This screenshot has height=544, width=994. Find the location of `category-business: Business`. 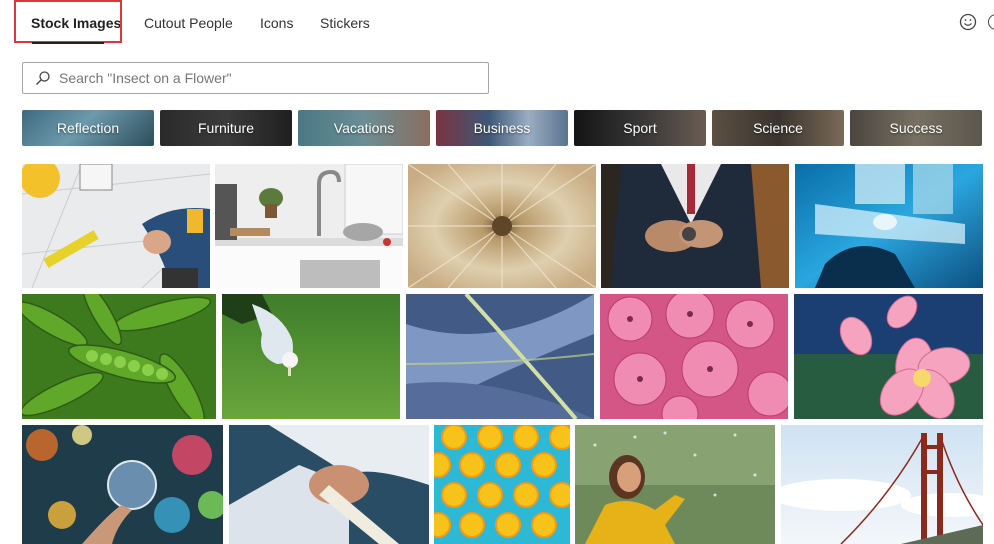

category-business: Business is located at coordinates (502, 128).